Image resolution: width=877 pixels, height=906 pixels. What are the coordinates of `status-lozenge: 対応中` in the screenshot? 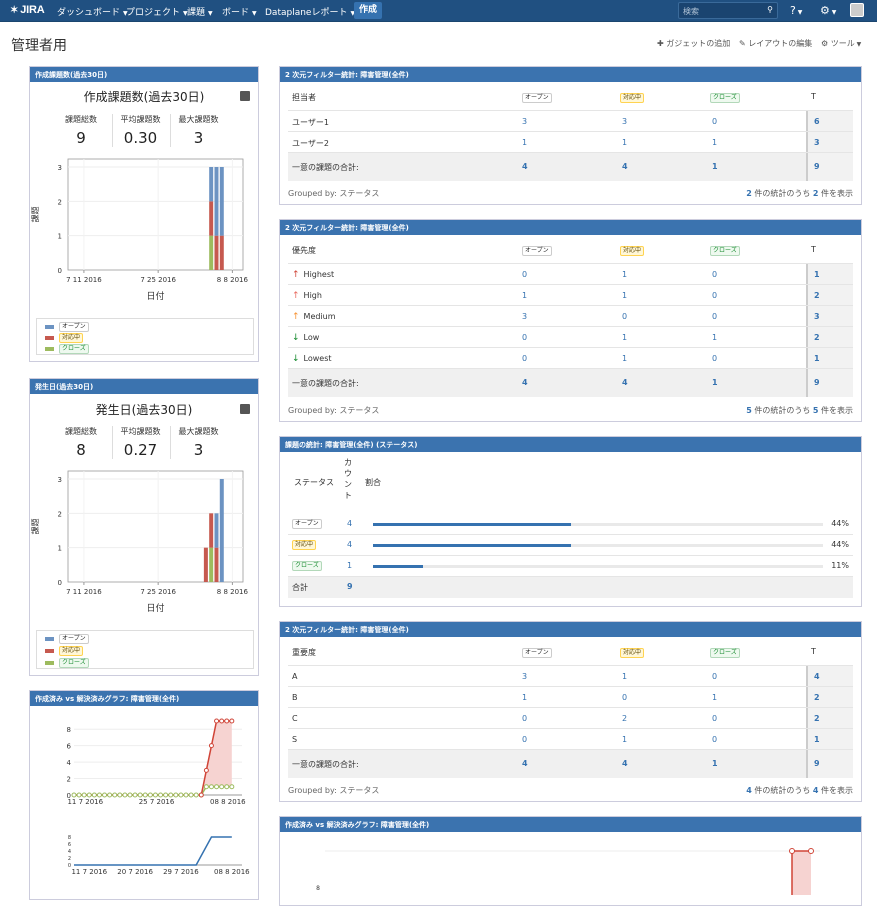 It's located at (304, 545).